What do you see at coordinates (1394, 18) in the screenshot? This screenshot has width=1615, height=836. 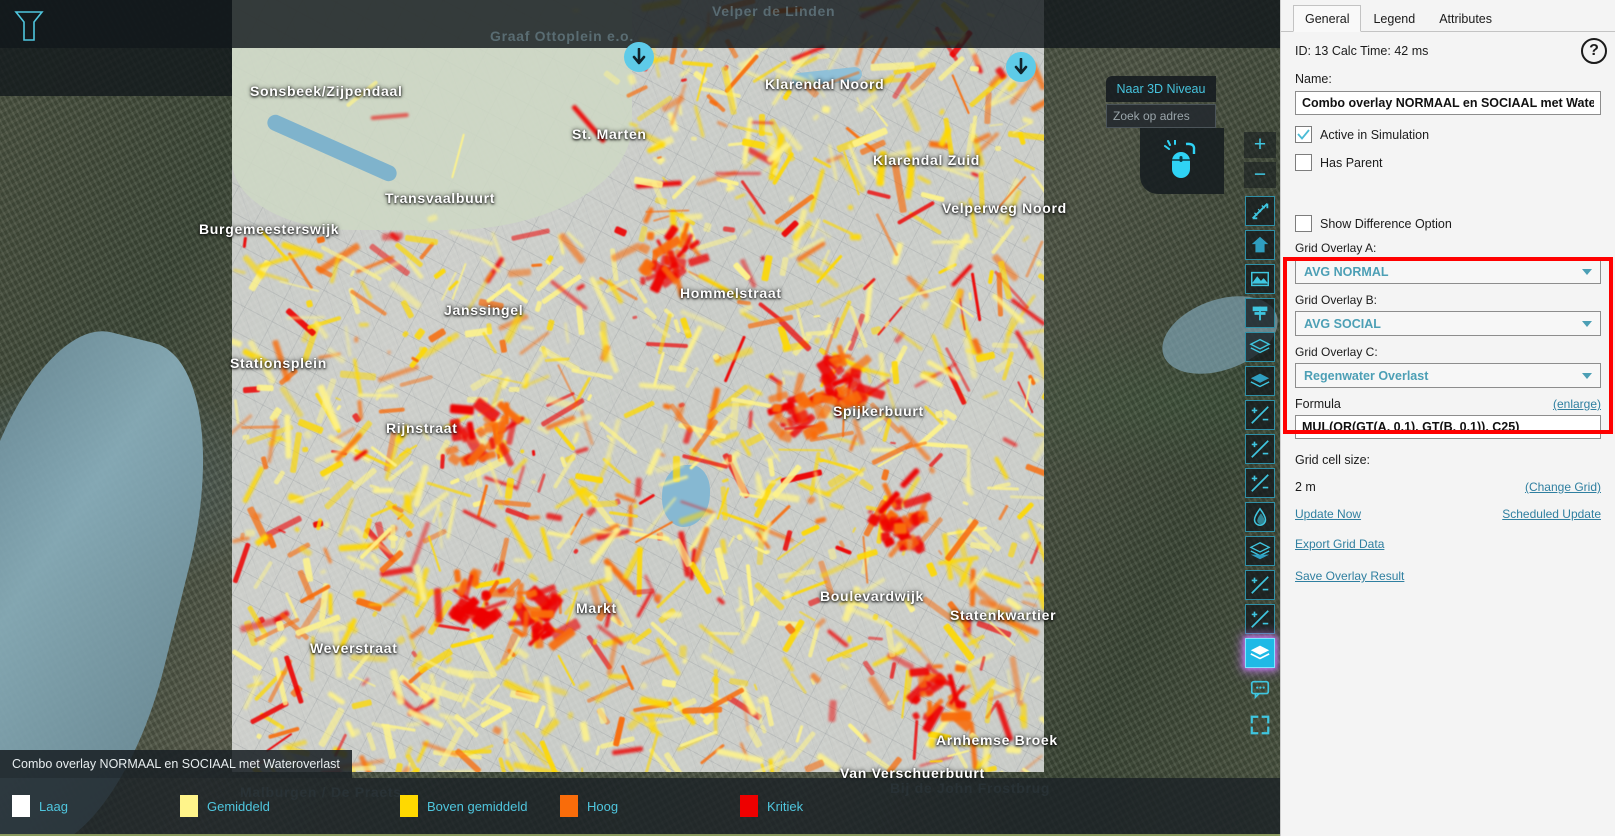 I see `tab-legend: Legend` at bounding box center [1394, 18].